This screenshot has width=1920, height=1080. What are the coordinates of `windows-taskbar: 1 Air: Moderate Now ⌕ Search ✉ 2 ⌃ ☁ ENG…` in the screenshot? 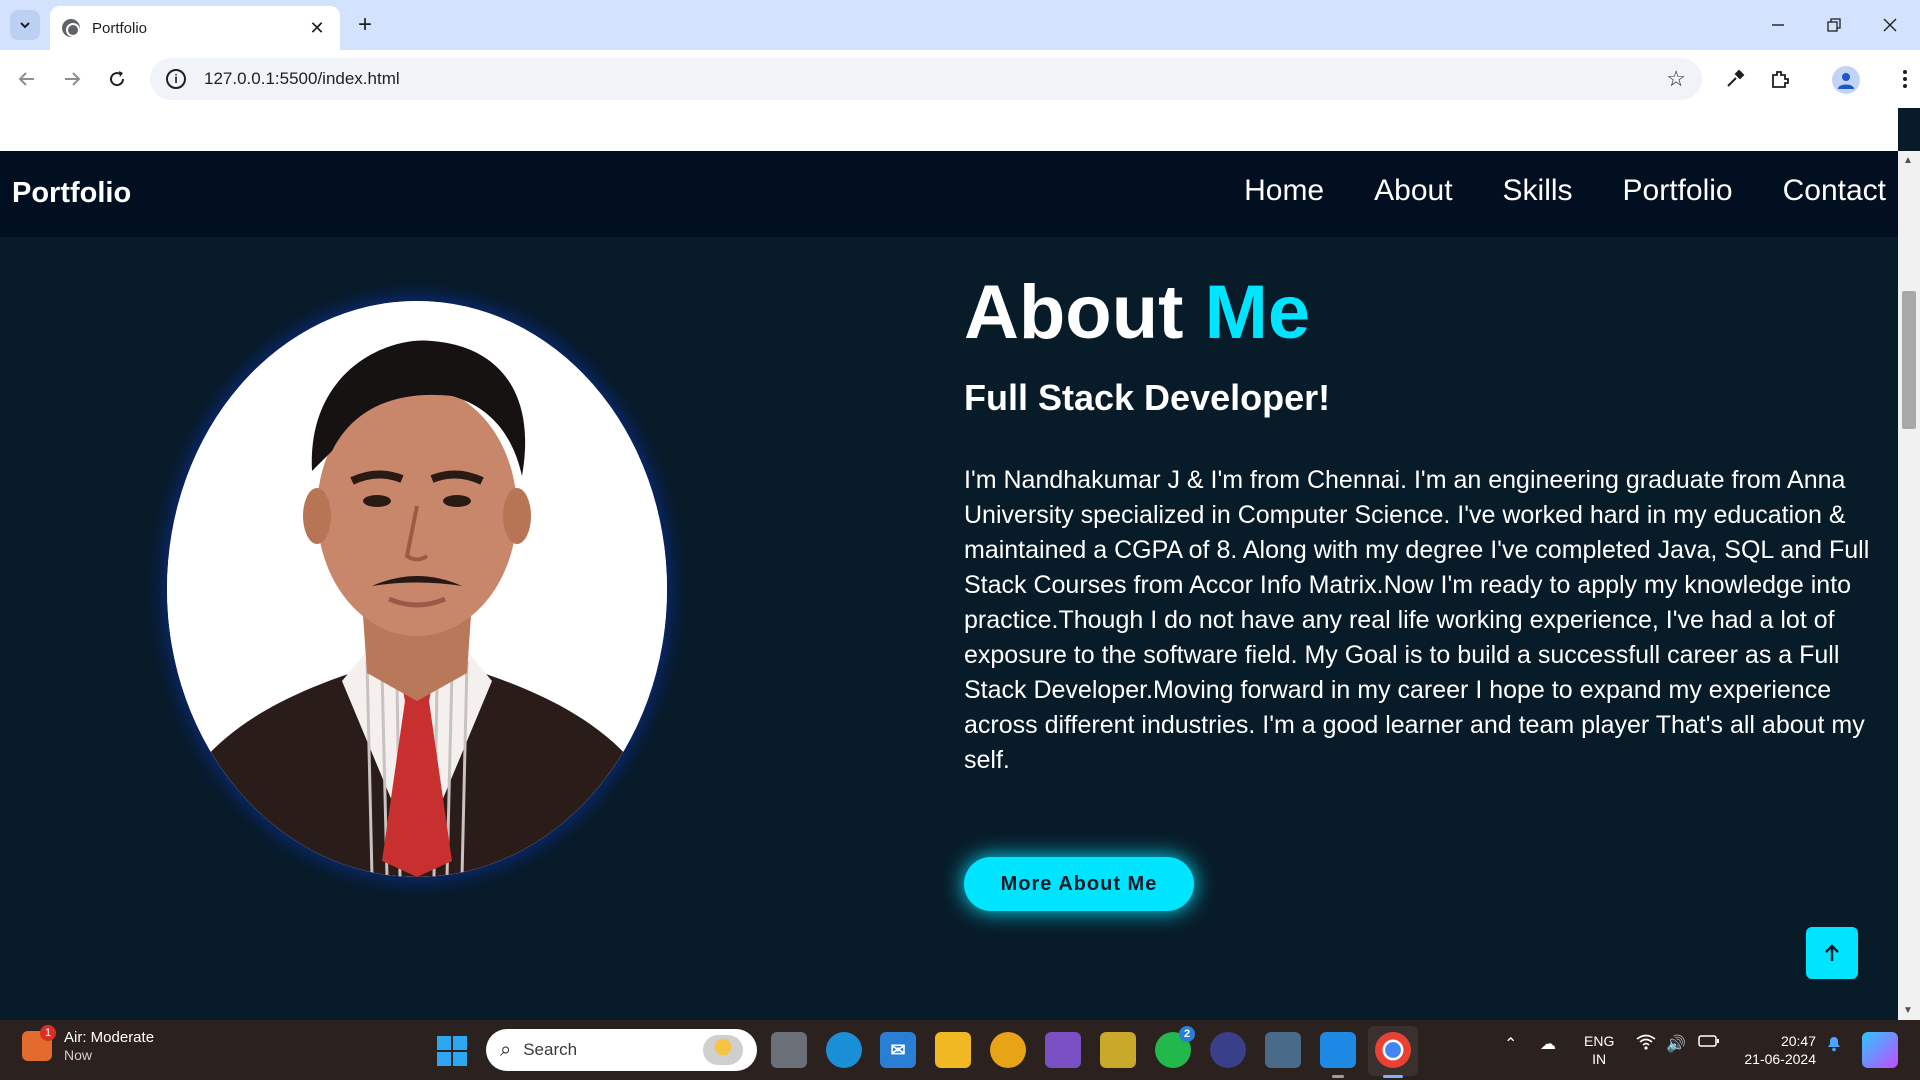 It's located at (960, 1050).